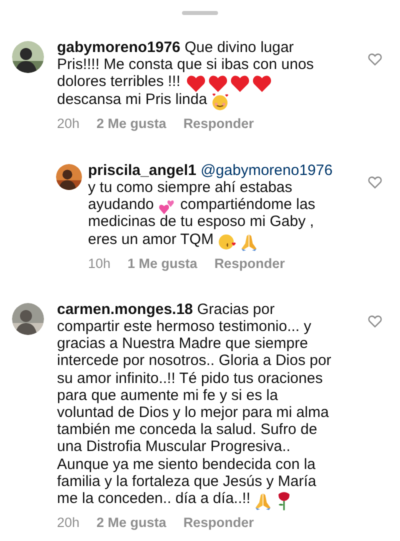  Describe the element at coordinates (220, 101) in the screenshot. I see `smiling-face-hearts-icon` at that location.